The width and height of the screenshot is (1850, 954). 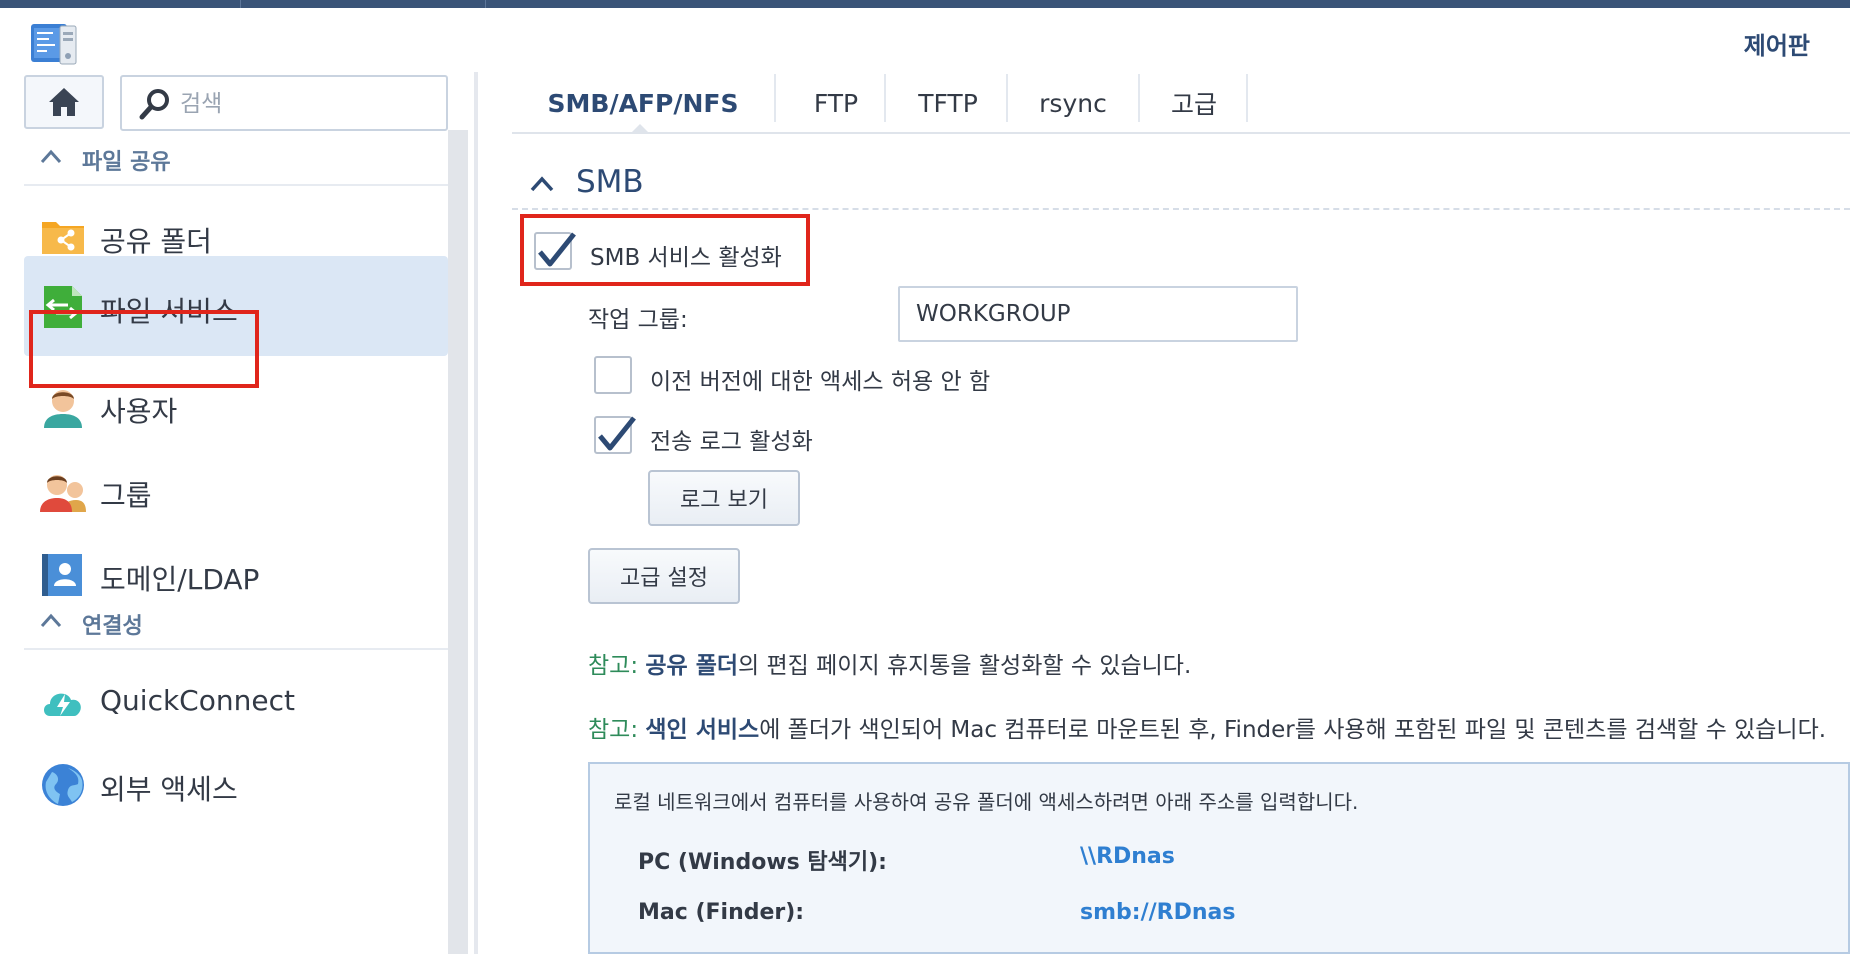 I want to click on window-top-strip, so click(x=925, y=4).